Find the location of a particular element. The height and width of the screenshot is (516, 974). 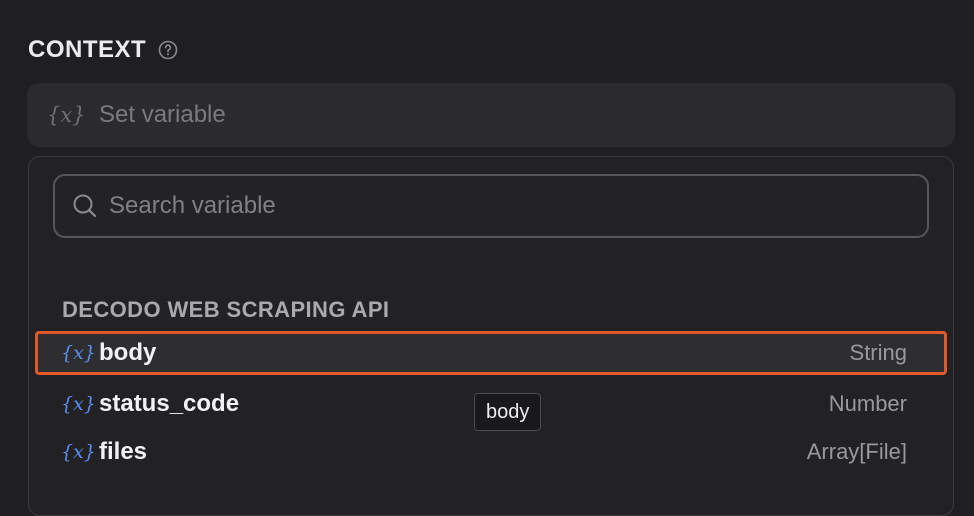

question-circle-icon is located at coordinates (168, 50).